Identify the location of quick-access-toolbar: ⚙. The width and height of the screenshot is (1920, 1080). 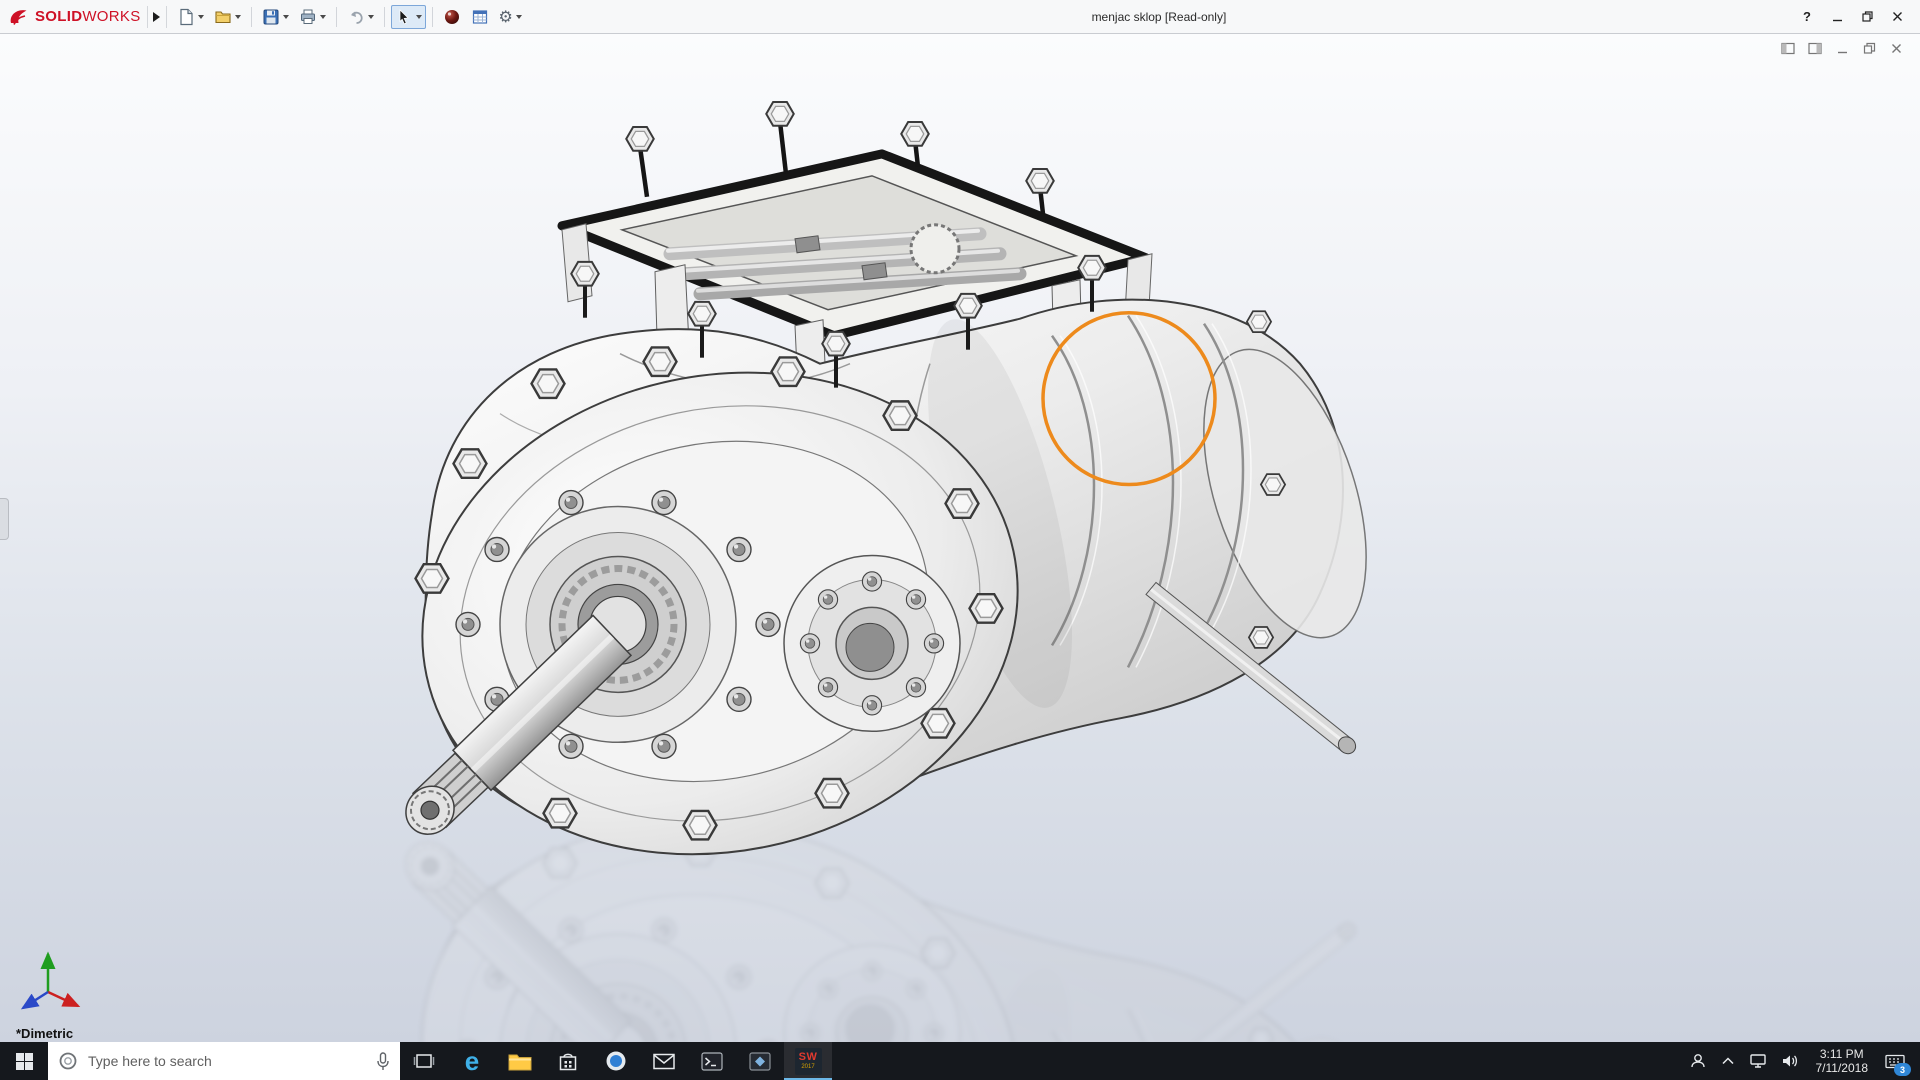
(349, 16).